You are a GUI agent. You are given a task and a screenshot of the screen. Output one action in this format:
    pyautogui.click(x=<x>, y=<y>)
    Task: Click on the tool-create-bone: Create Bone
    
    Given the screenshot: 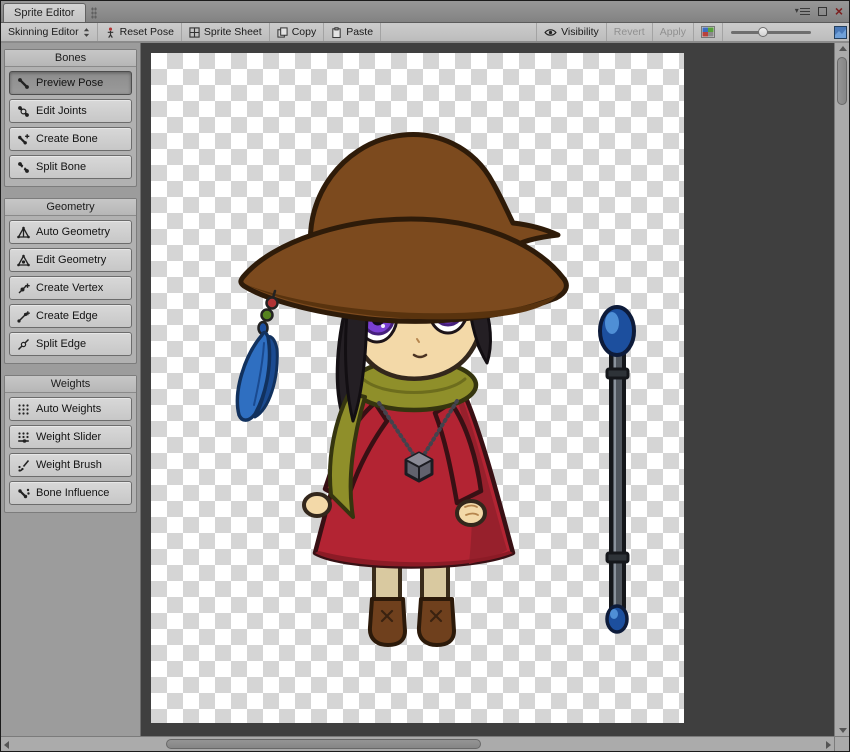 What is the action you would take?
    pyautogui.click(x=70, y=139)
    